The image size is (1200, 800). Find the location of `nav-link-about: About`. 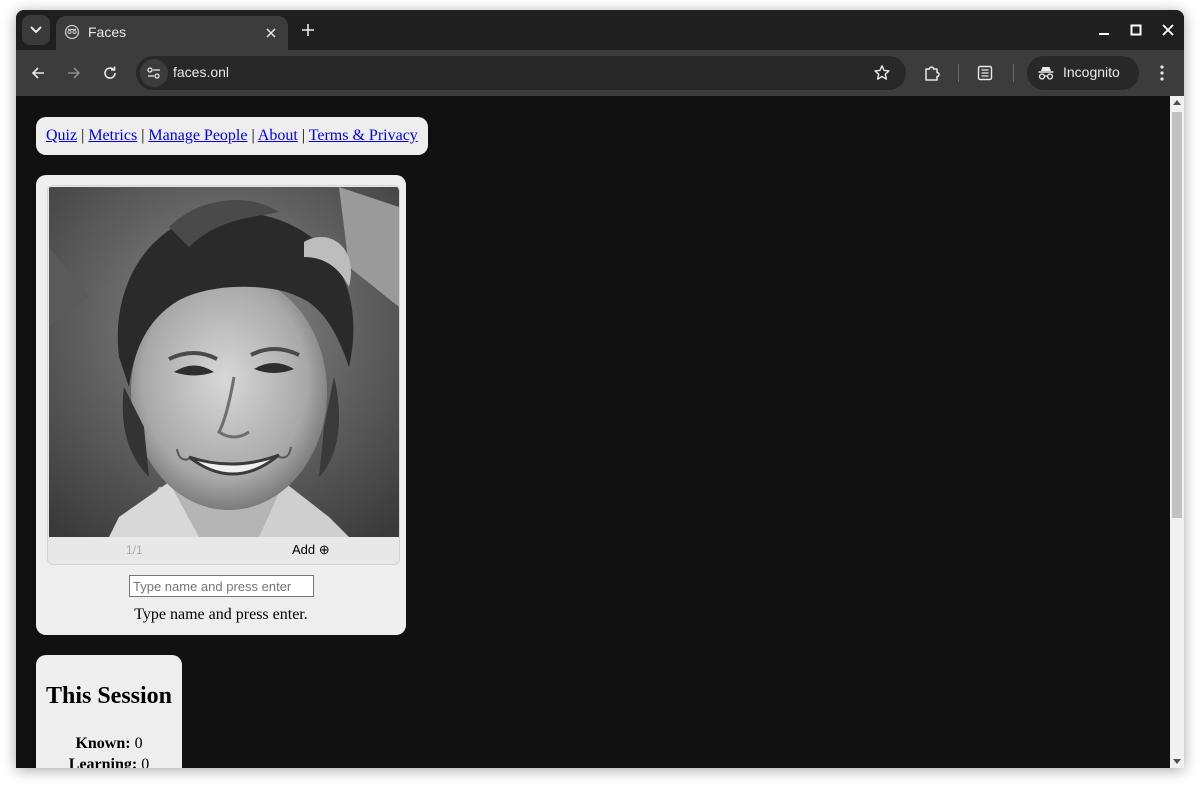

nav-link-about: About is located at coordinates (278, 135).